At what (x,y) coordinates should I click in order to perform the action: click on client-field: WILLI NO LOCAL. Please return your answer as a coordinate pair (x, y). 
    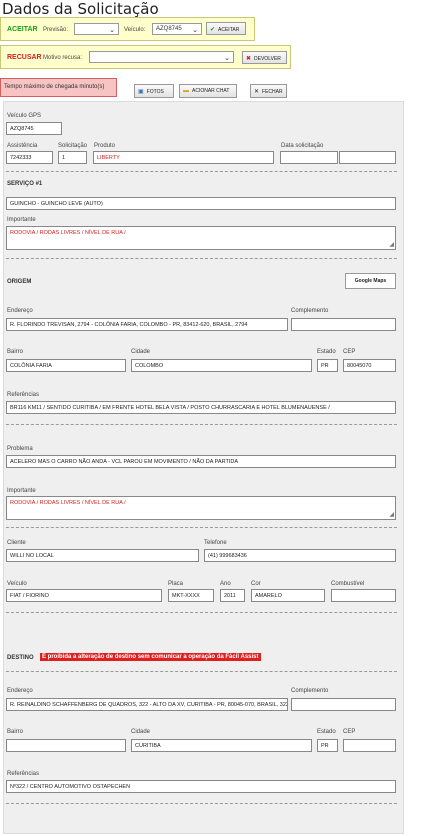
    Looking at the image, I should click on (102, 555).